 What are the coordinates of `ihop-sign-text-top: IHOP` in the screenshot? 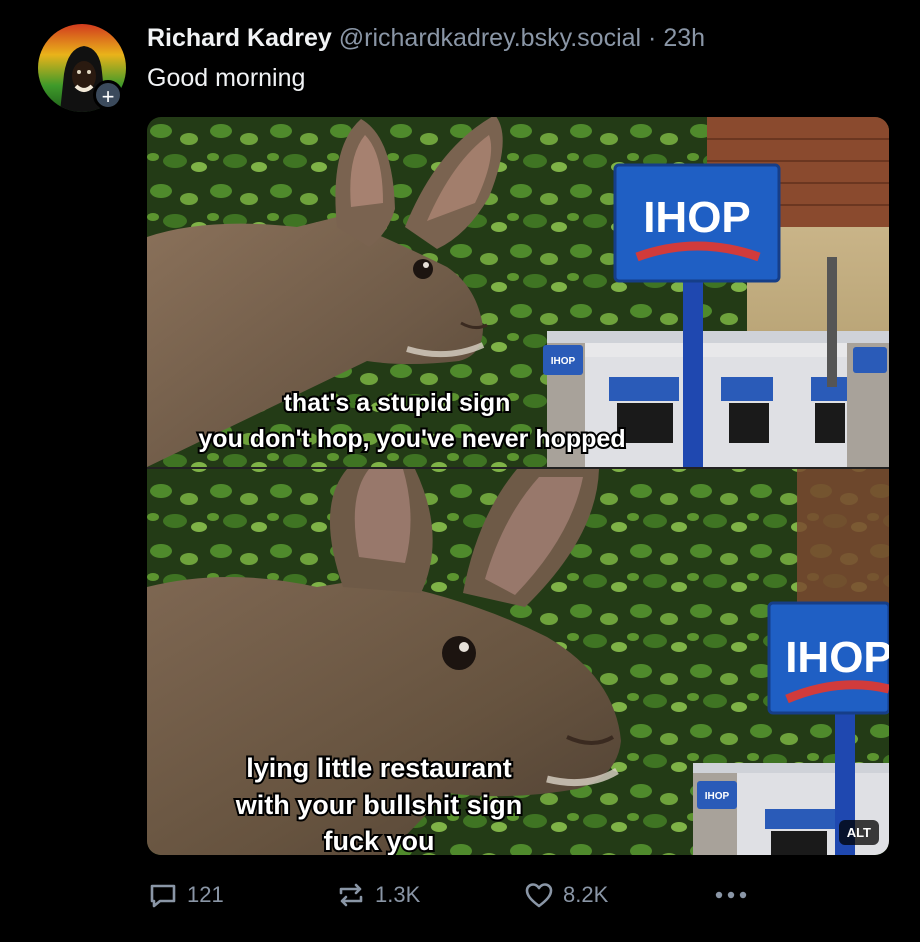 It's located at (697, 217).